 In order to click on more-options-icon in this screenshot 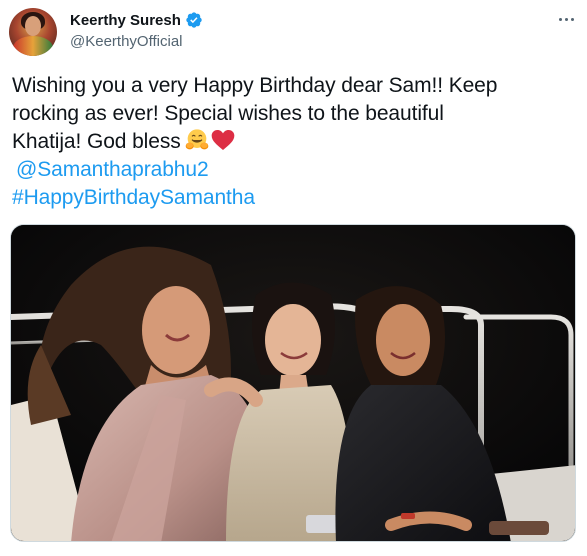, I will do `click(566, 19)`.